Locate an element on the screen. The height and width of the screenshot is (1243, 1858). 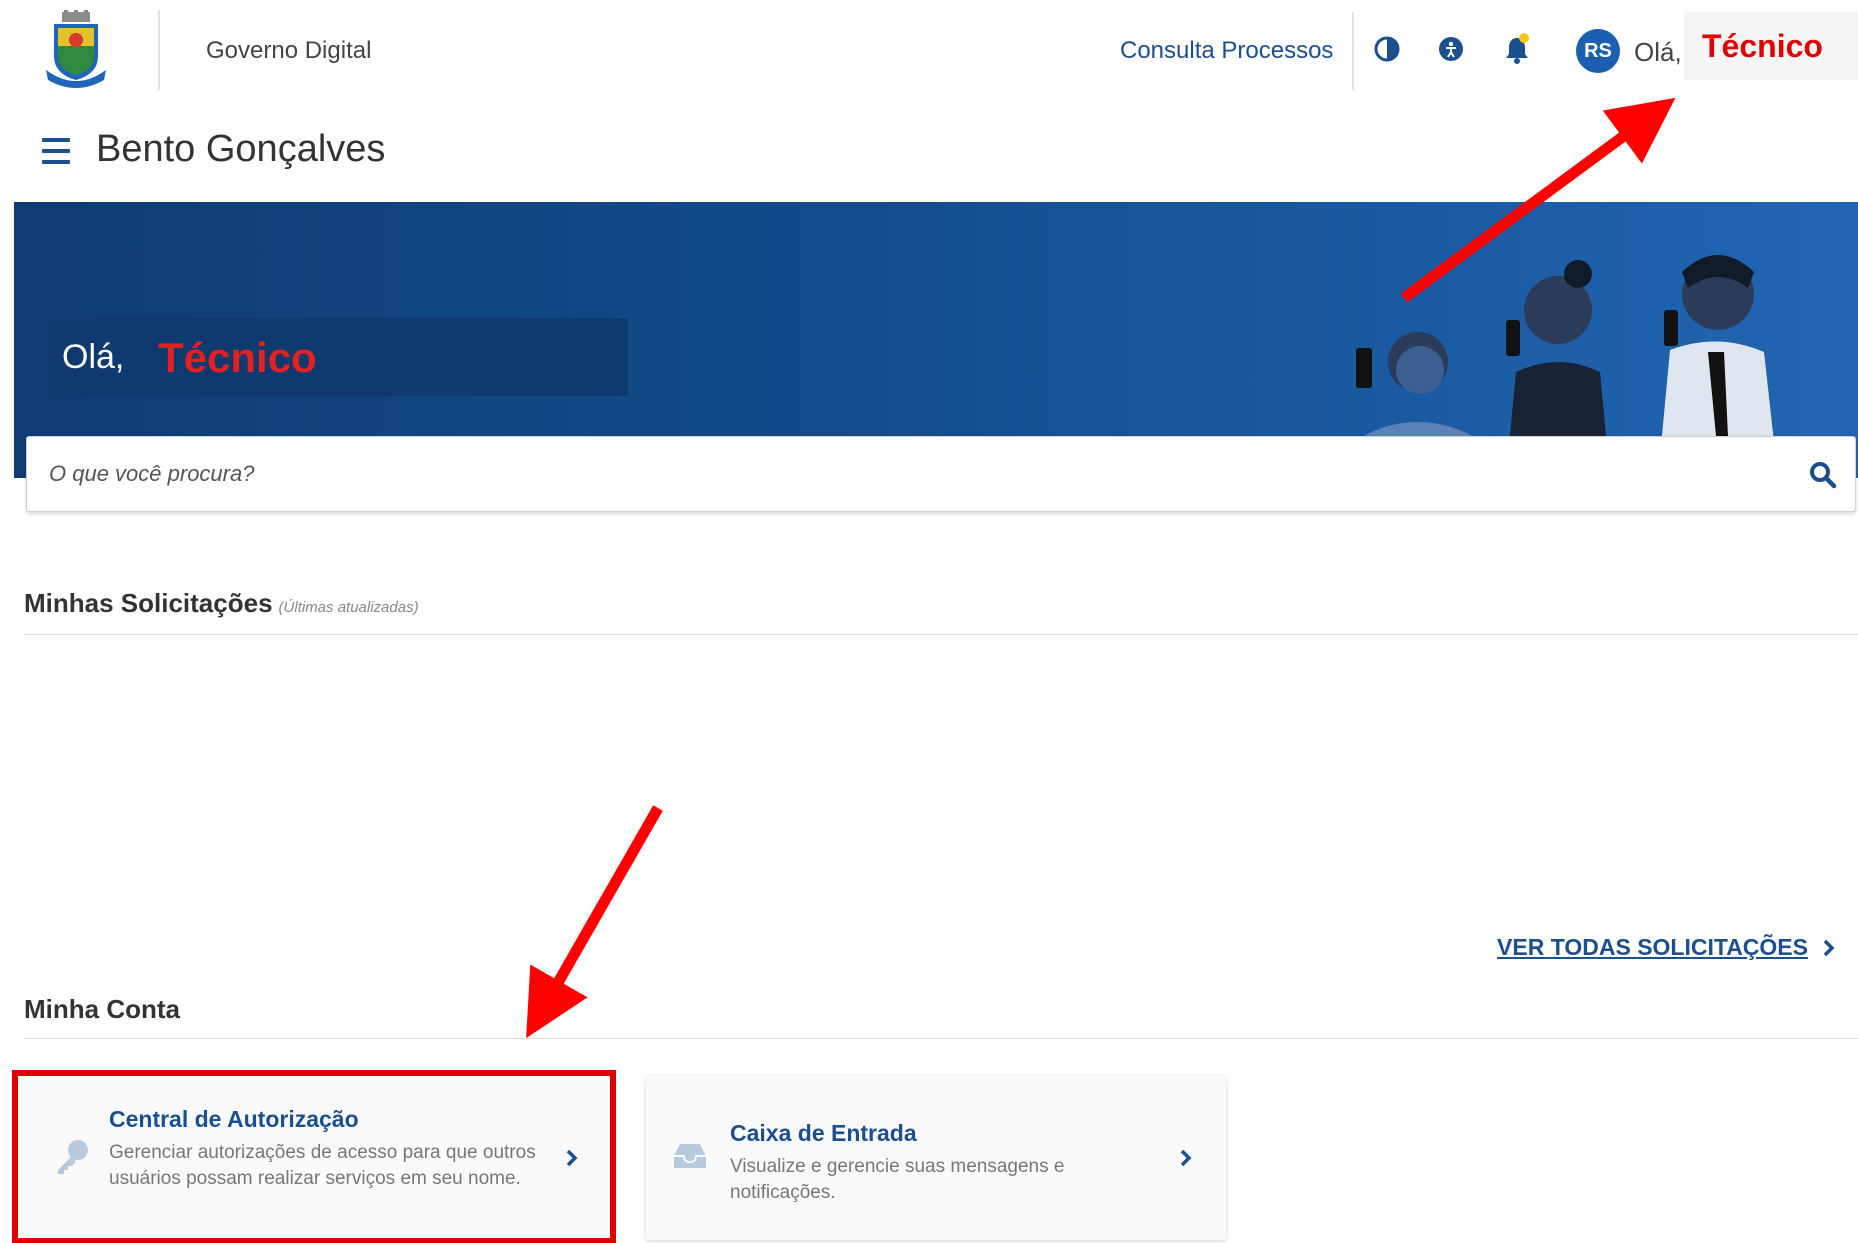
search-bar is located at coordinates (941, 474).